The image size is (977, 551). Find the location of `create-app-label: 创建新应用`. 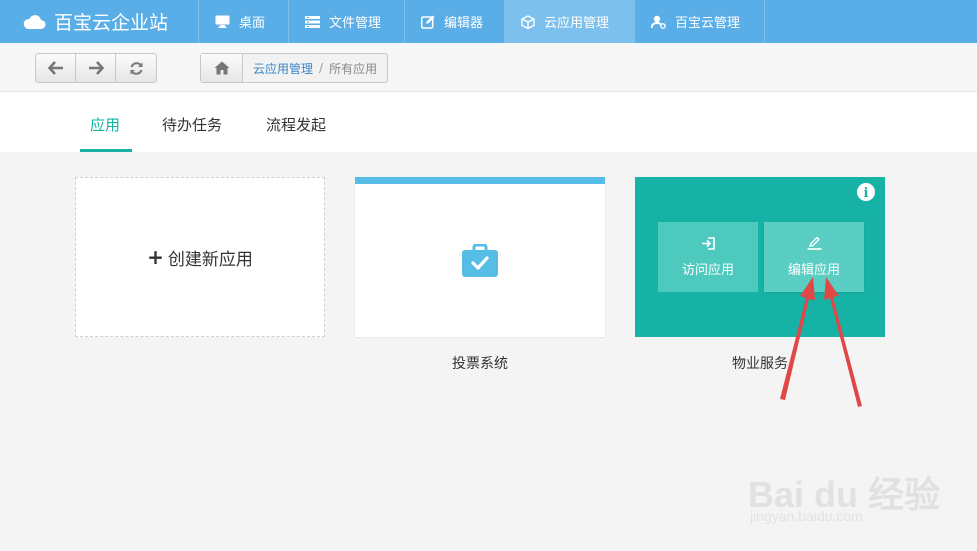

create-app-label: 创建新应用 is located at coordinates (210, 259).